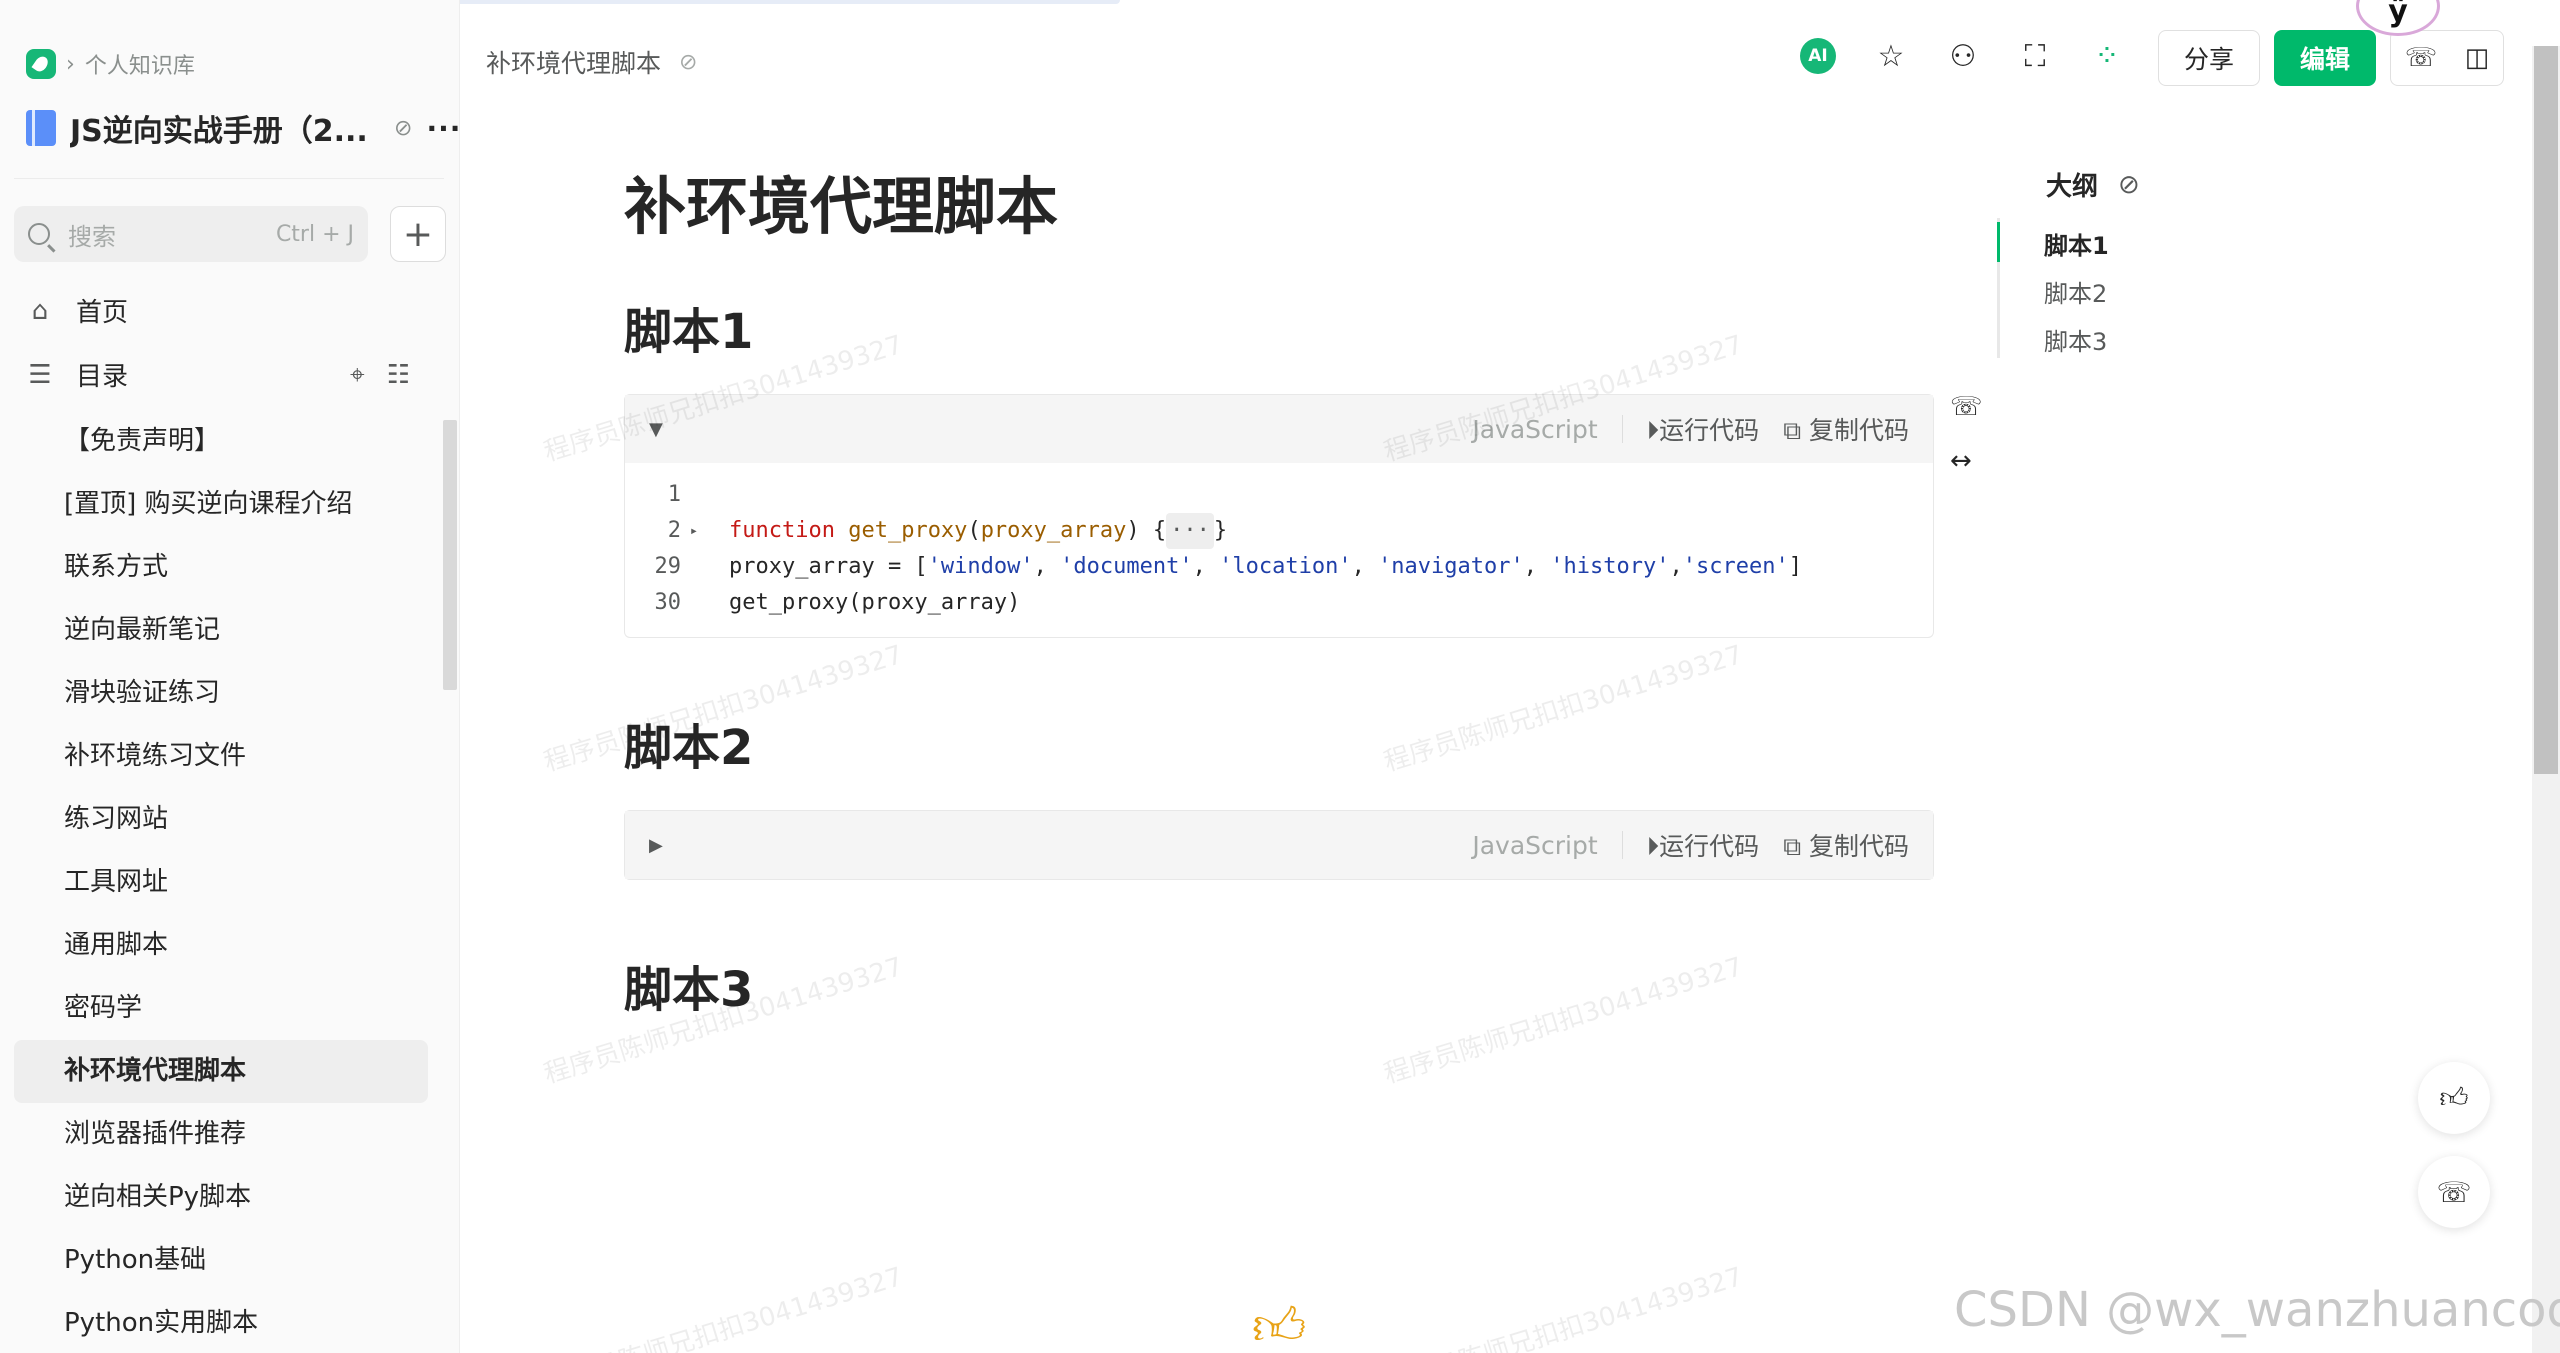 This screenshot has width=2560, height=1353. Describe the element at coordinates (221, 1197) in the screenshot. I see `toc-item: 逆向相关Py脚本` at that location.